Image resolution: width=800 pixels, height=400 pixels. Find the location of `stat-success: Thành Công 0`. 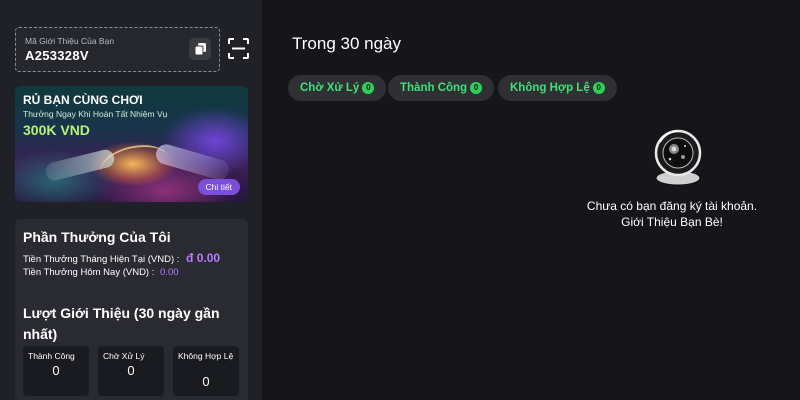

stat-success: Thành Công 0 is located at coordinates (56, 371).